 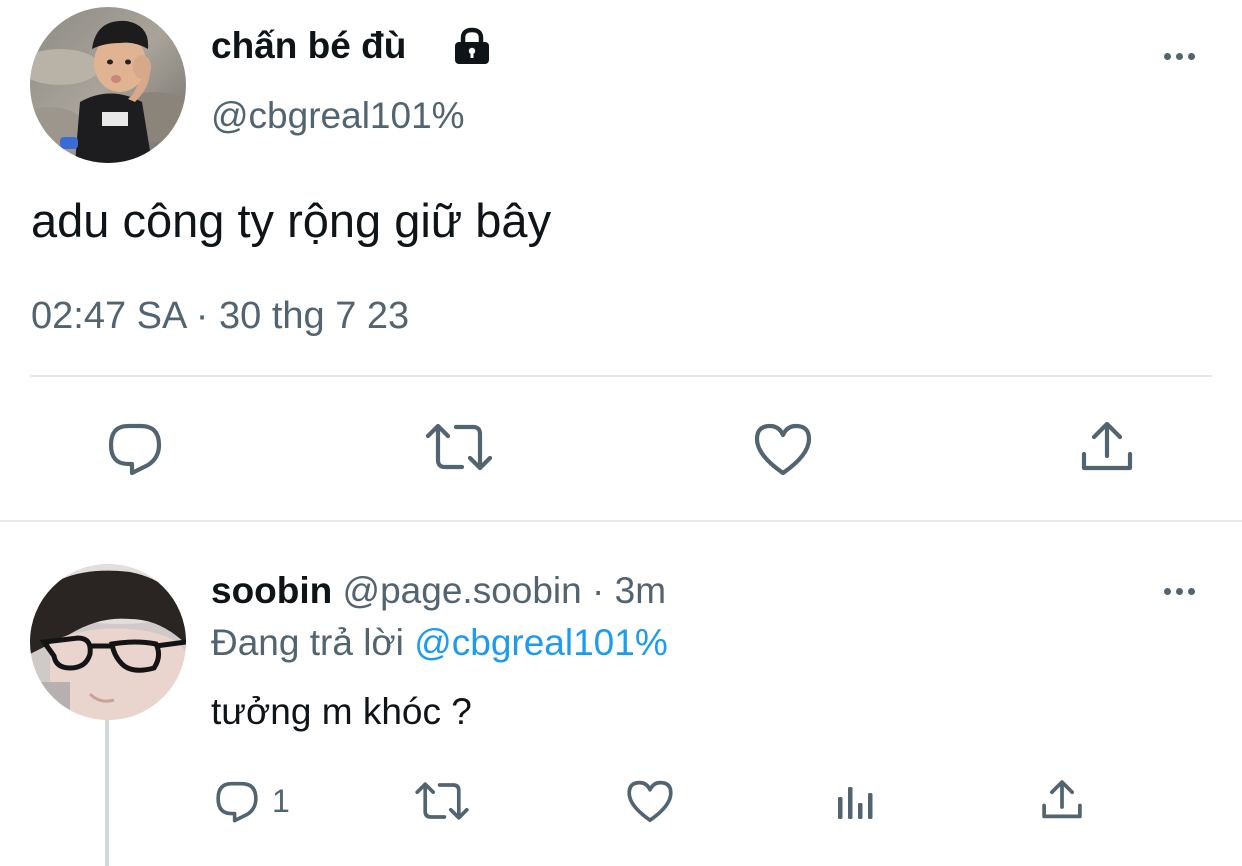 What do you see at coordinates (462, 590) in the screenshot?
I see `reply-tweet-handle: @page.soobin` at bounding box center [462, 590].